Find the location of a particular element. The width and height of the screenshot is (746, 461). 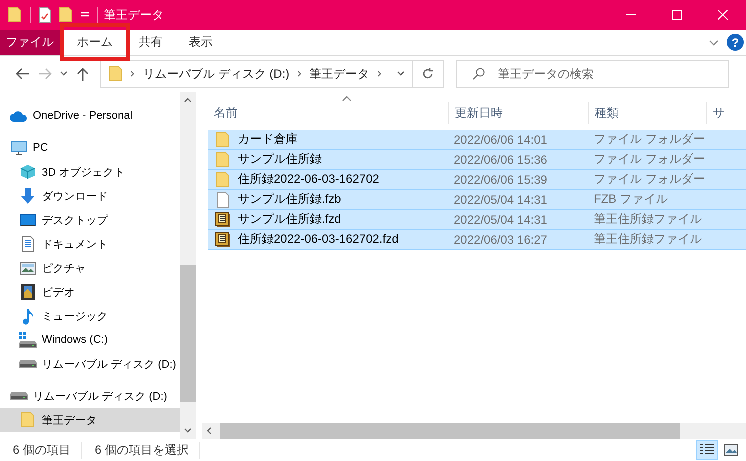

address-bar: リムーバブル ディスク (D:) 筆王データ is located at coordinates (272, 74).